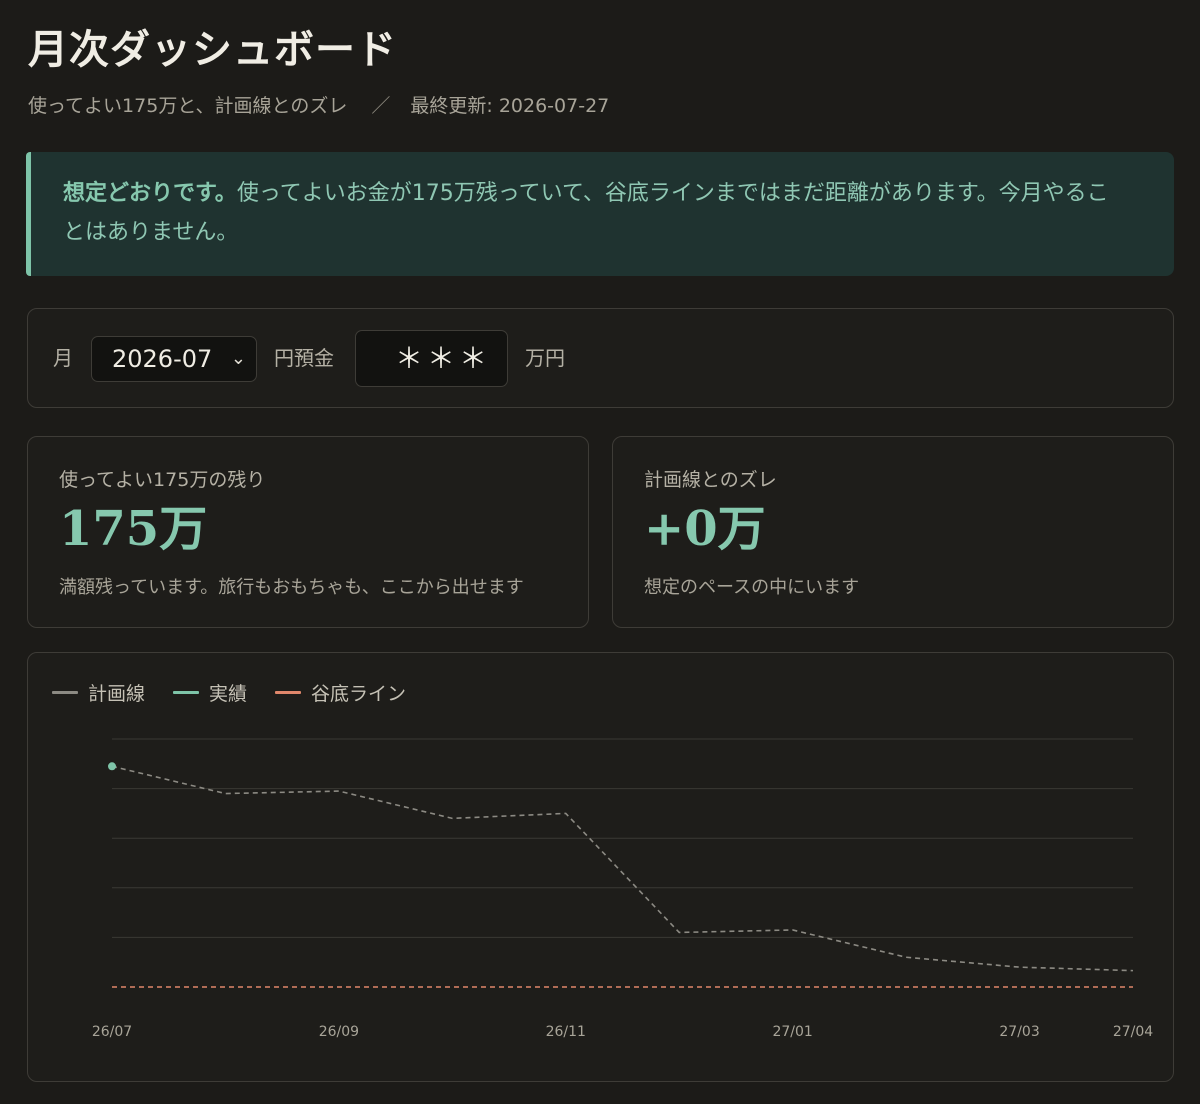 The height and width of the screenshot is (1104, 1200). What do you see at coordinates (710, 480) in the screenshot?
I see `plan-deviation-label: 計画線とのズレ` at bounding box center [710, 480].